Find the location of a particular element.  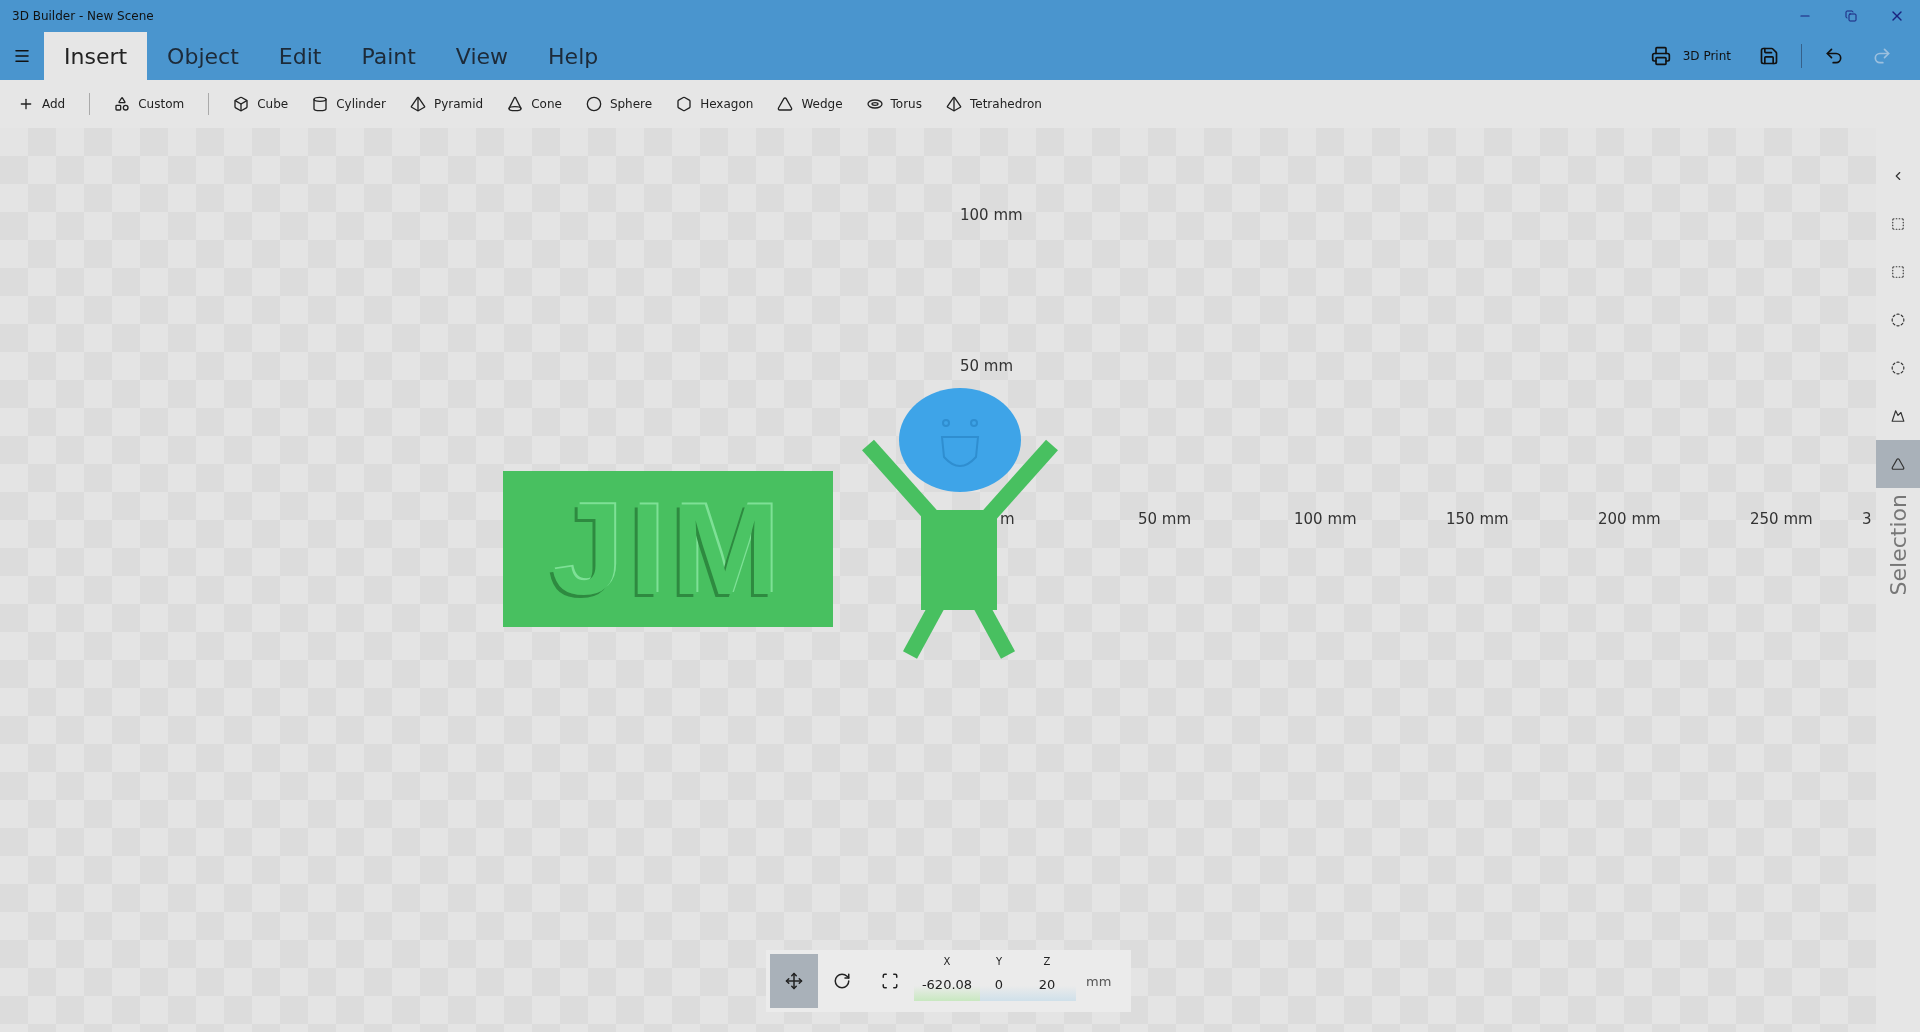

unit-label: mm is located at coordinates (1099, 981).